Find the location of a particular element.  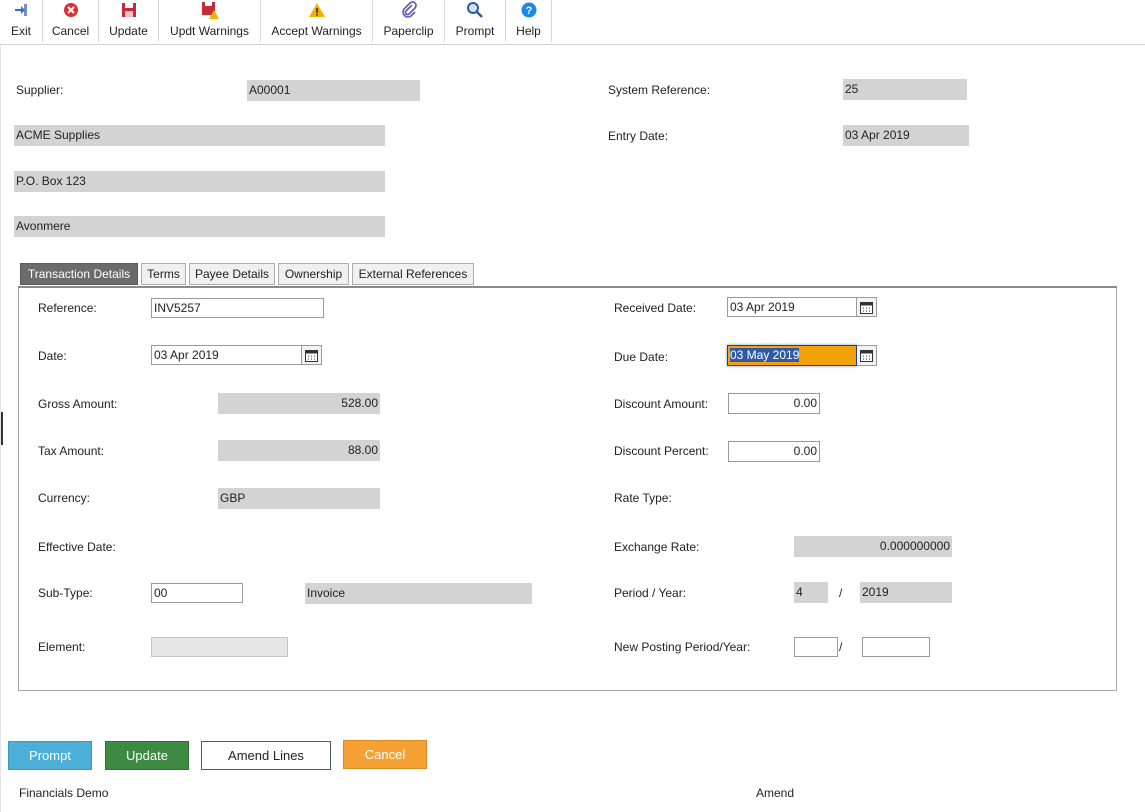

tax-amount-label: Tax Amount: is located at coordinates (71, 451).